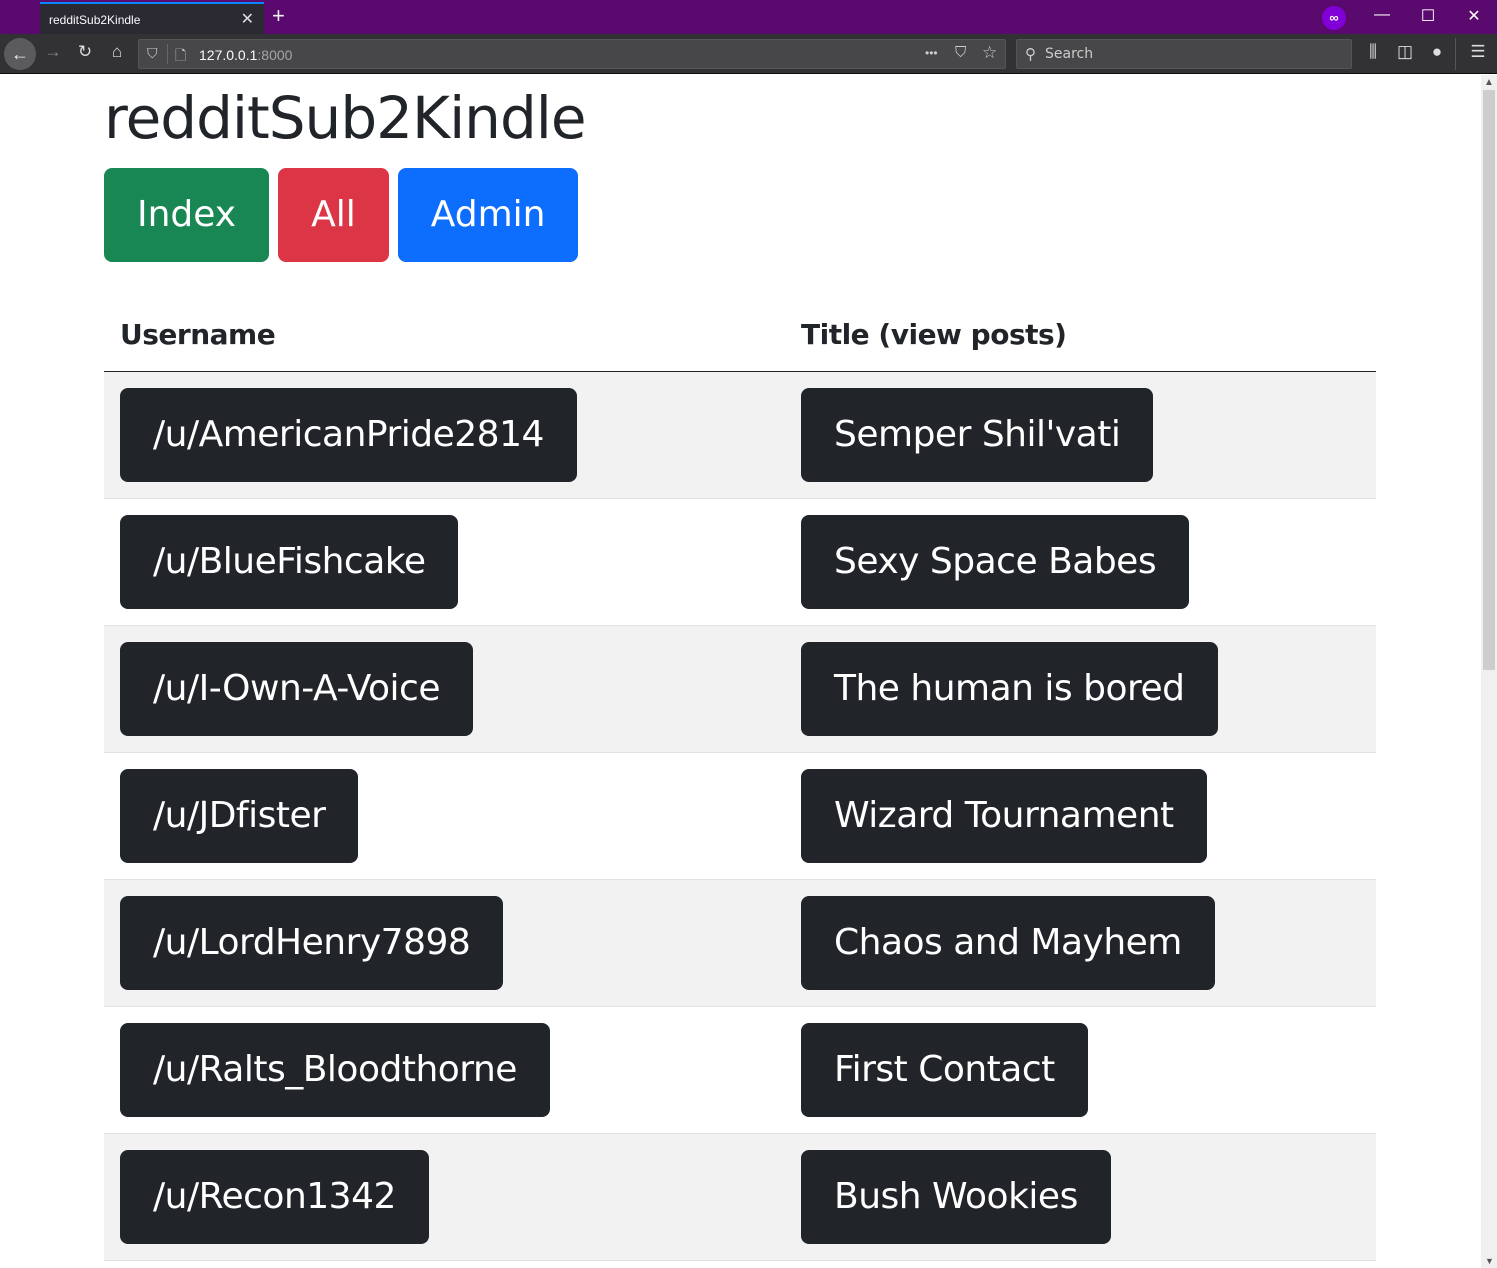 The height and width of the screenshot is (1268, 1497). I want to click on admin-button: Admin, so click(488, 215).